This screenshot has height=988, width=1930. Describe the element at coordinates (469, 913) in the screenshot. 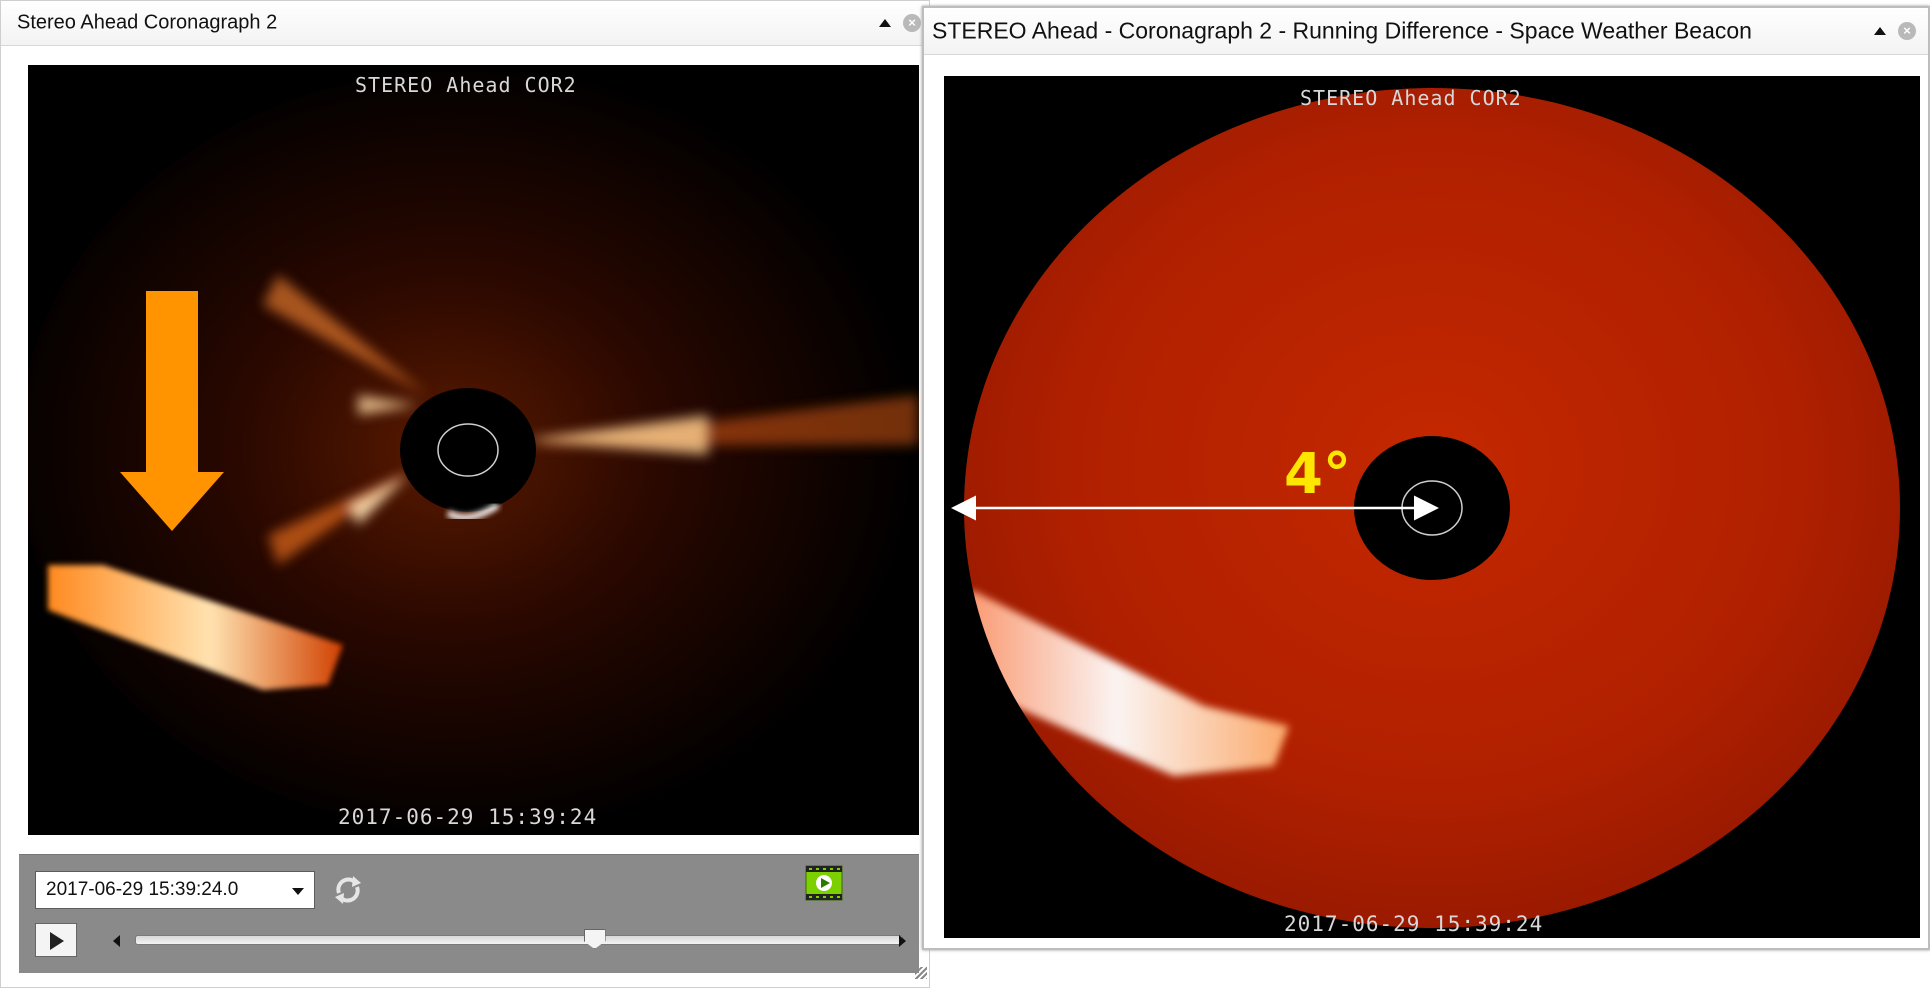

I see `playback-controls: 2017-06-29 15:39:24.0` at that location.